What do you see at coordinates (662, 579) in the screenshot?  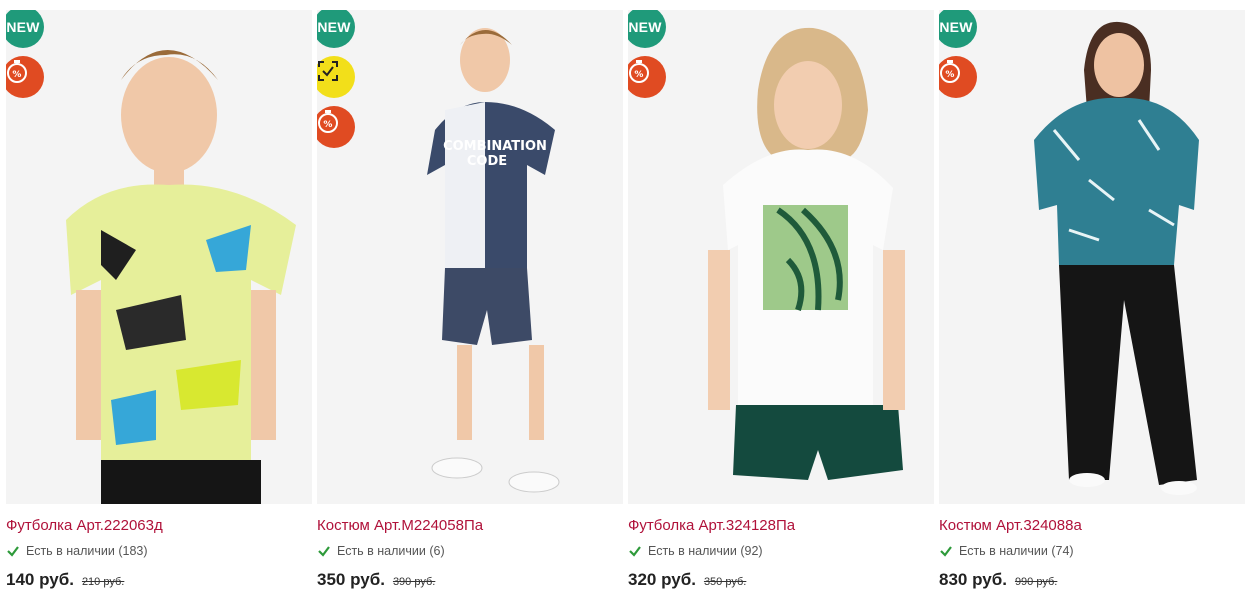 I see `current-price: 320 руб.` at bounding box center [662, 579].